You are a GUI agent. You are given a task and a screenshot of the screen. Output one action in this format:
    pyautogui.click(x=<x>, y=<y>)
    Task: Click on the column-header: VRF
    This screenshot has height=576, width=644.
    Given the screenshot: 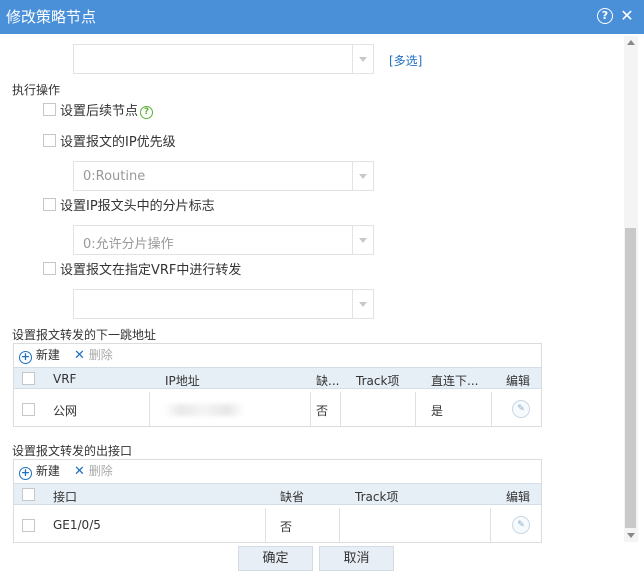 What is the action you would take?
    pyautogui.click(x=64, y=379)
    